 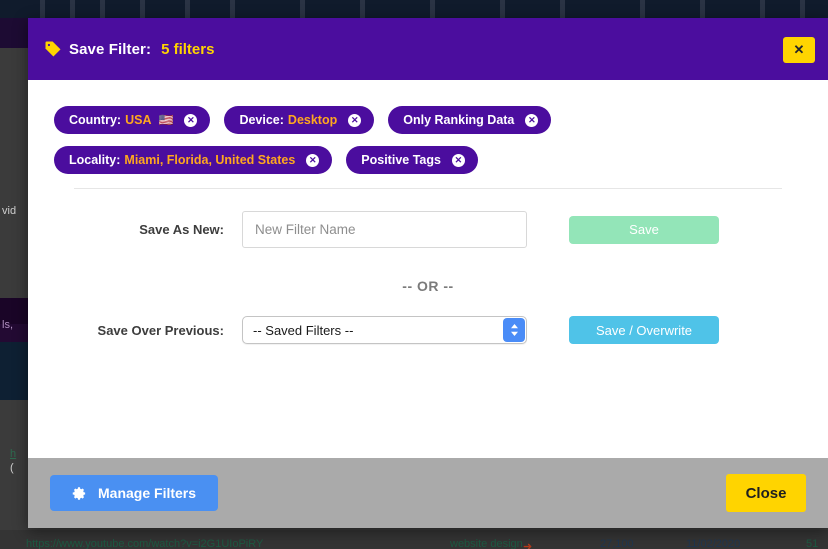 I want to click on background-locality-label: ls,, so click(x=7, y=325).